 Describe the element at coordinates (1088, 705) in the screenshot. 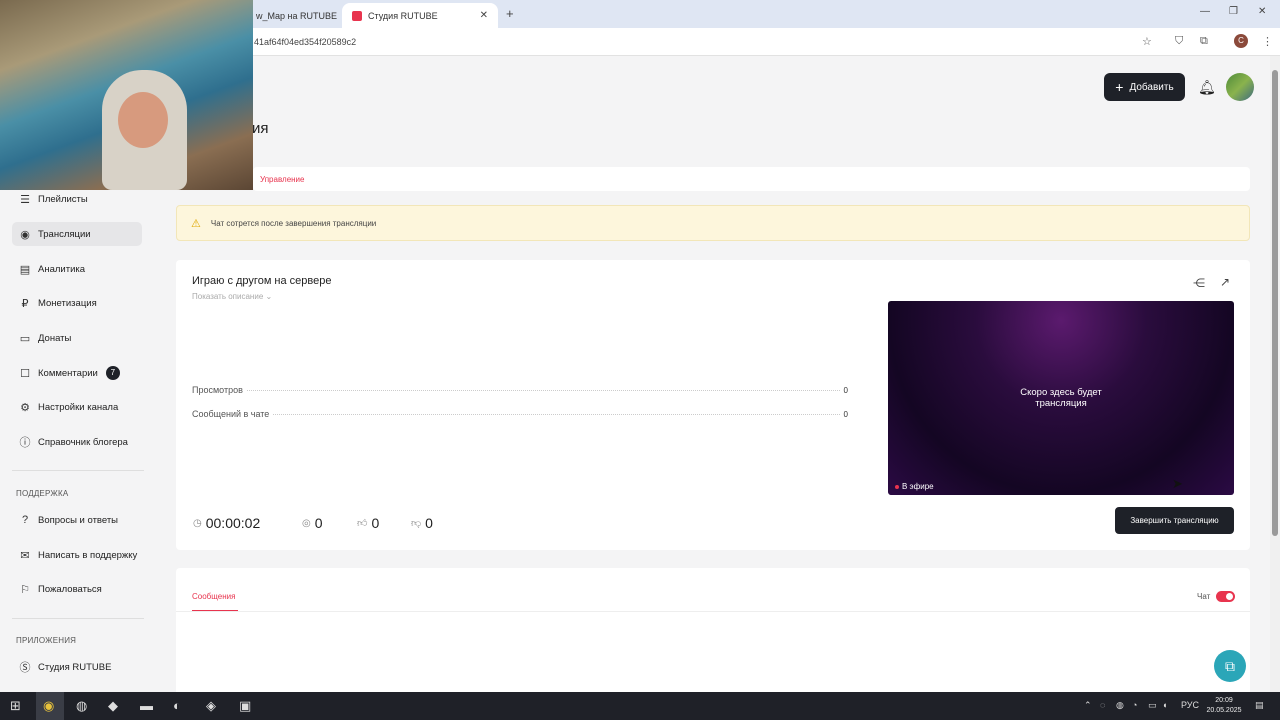

I see `tray-chevron-icon: ⌃` at that location.